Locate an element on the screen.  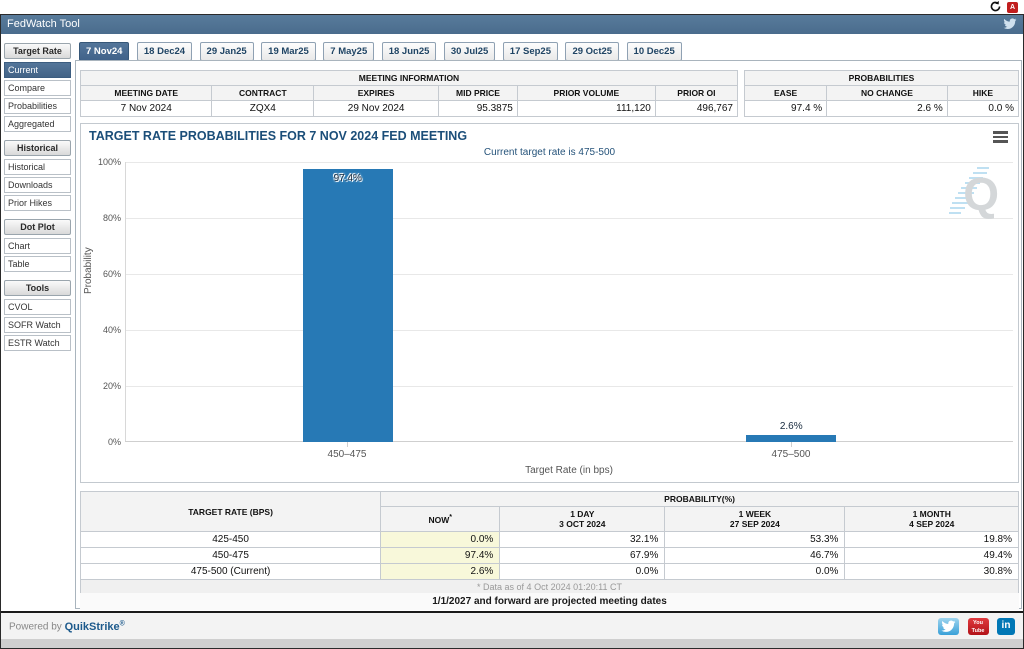
browser-top-strip: A is located at coordinates (512, 7).